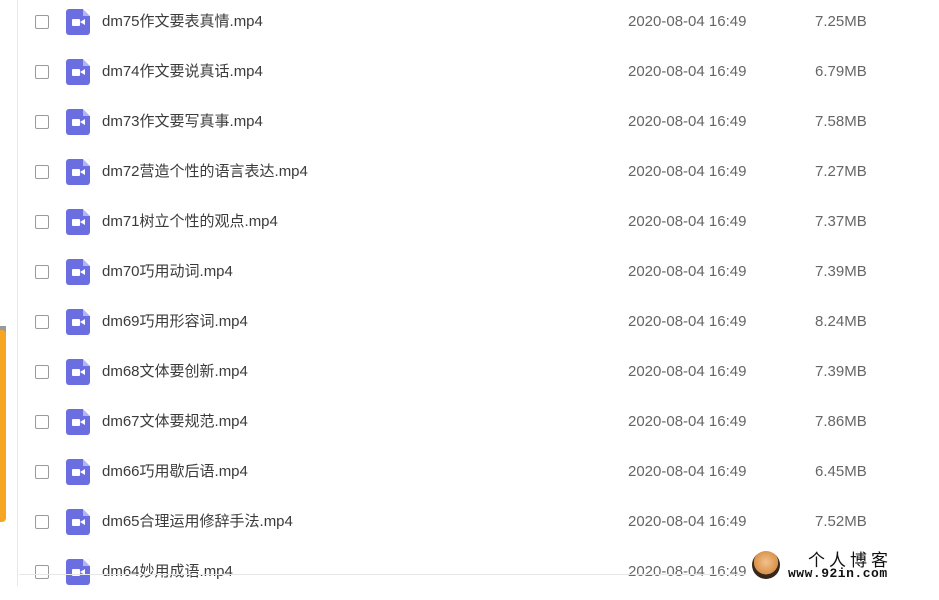  Describe the element at coordinates (841, 521) in the screenshot. I see `file-size: 7.52MB` at that location.